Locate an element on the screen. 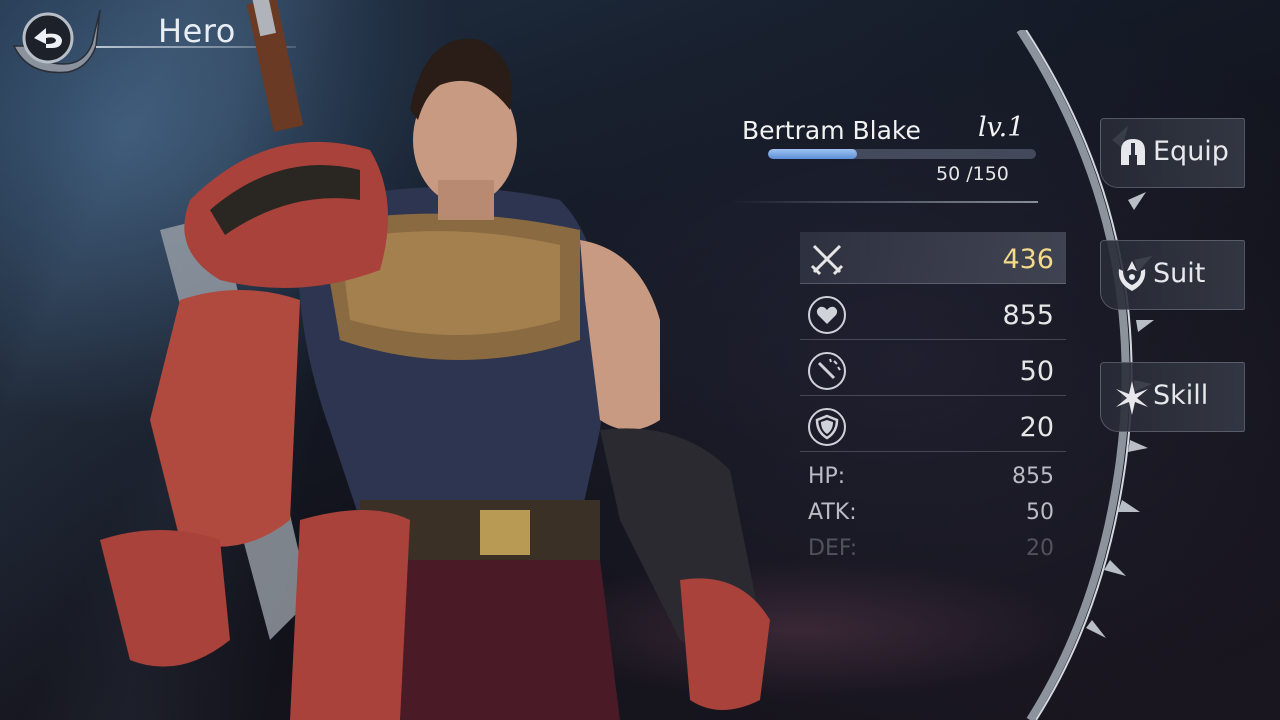 Image resolution: width=1280 pixels, height=720 pixels. shield-icon is located at coordinates (827, 427).